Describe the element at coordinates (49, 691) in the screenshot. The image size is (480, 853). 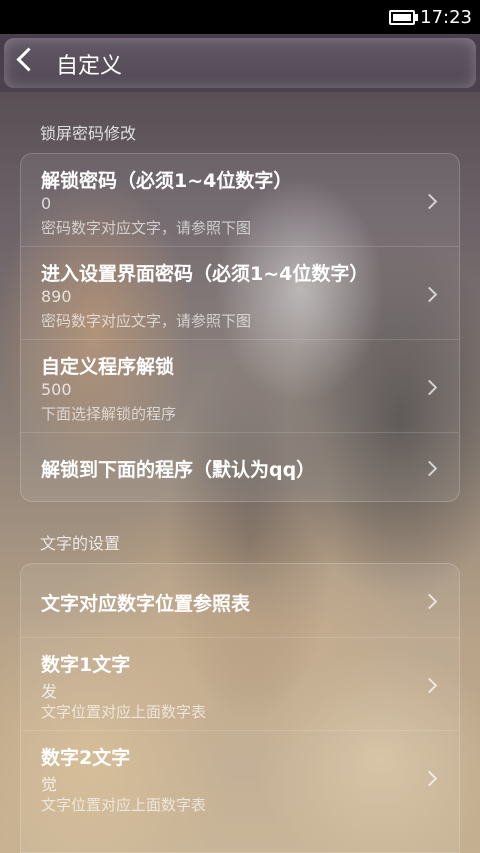
I see `setting-value: 发` at that location.